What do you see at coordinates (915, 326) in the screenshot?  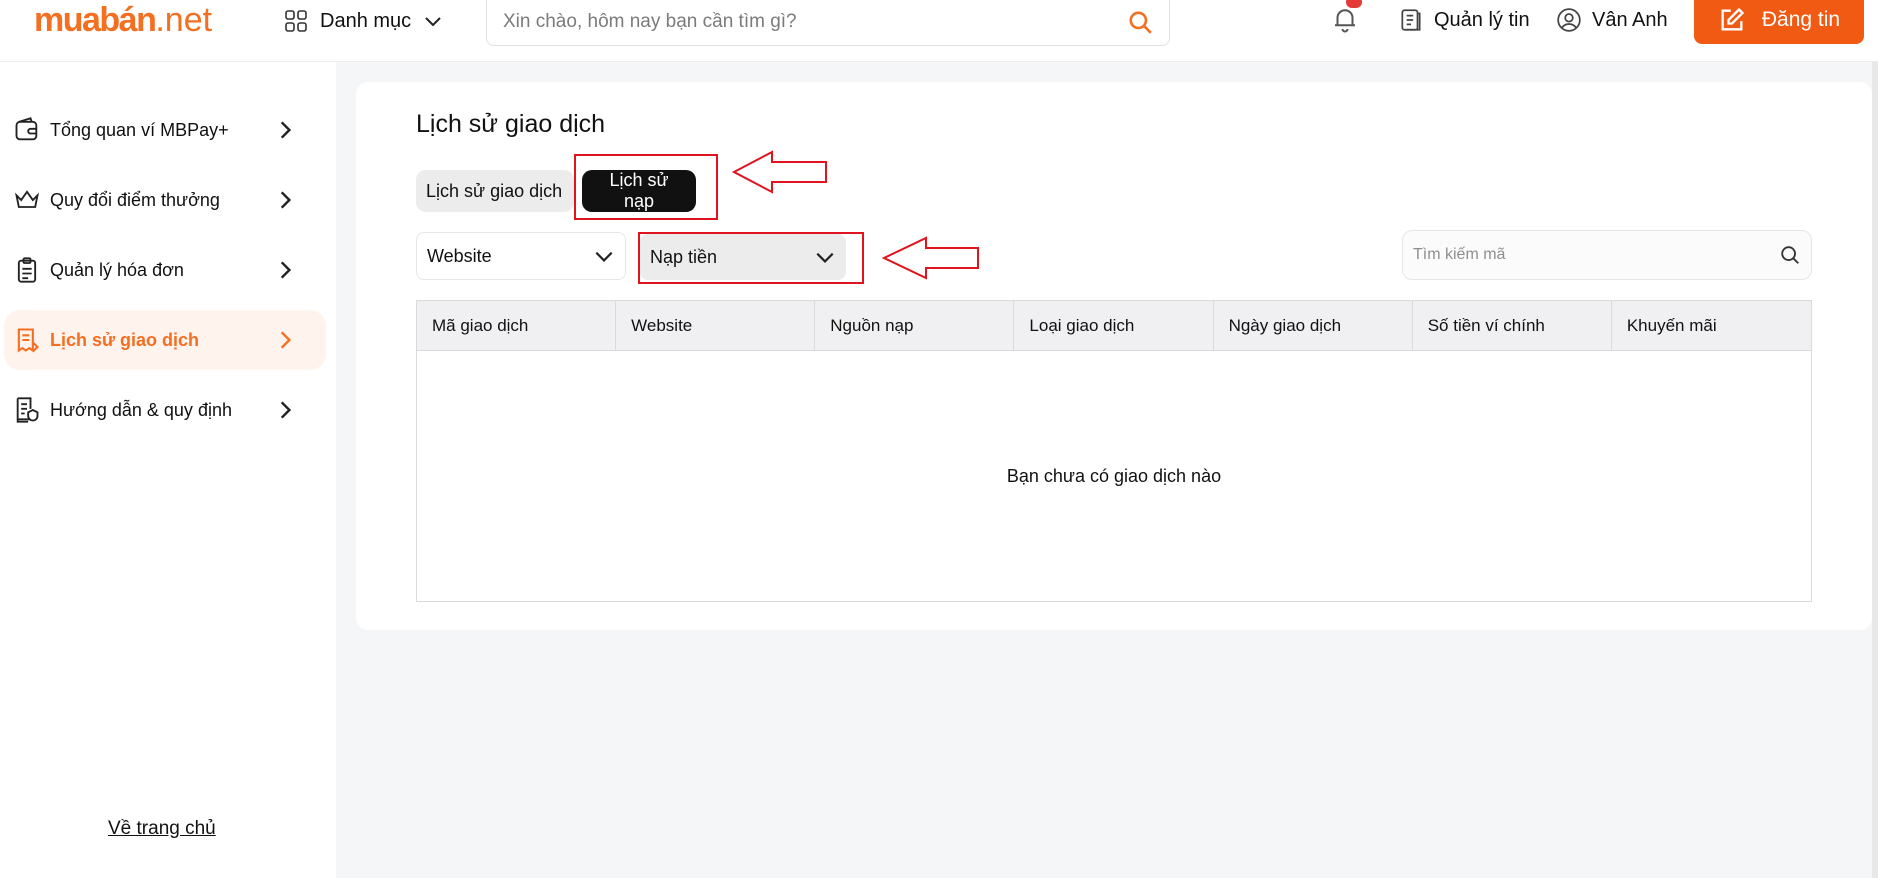 I see `column-header-topup-source: Nguồn nạp` at bounding box center [915, 326].